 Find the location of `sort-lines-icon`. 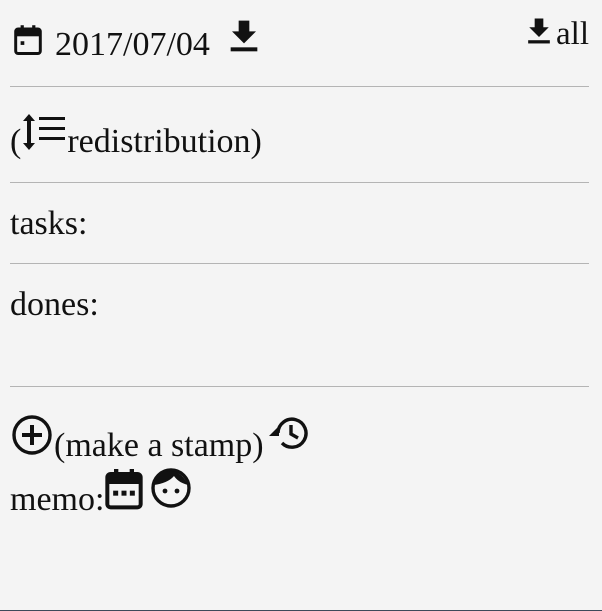

sort-lines-icon is located at coordinates (44, 132).